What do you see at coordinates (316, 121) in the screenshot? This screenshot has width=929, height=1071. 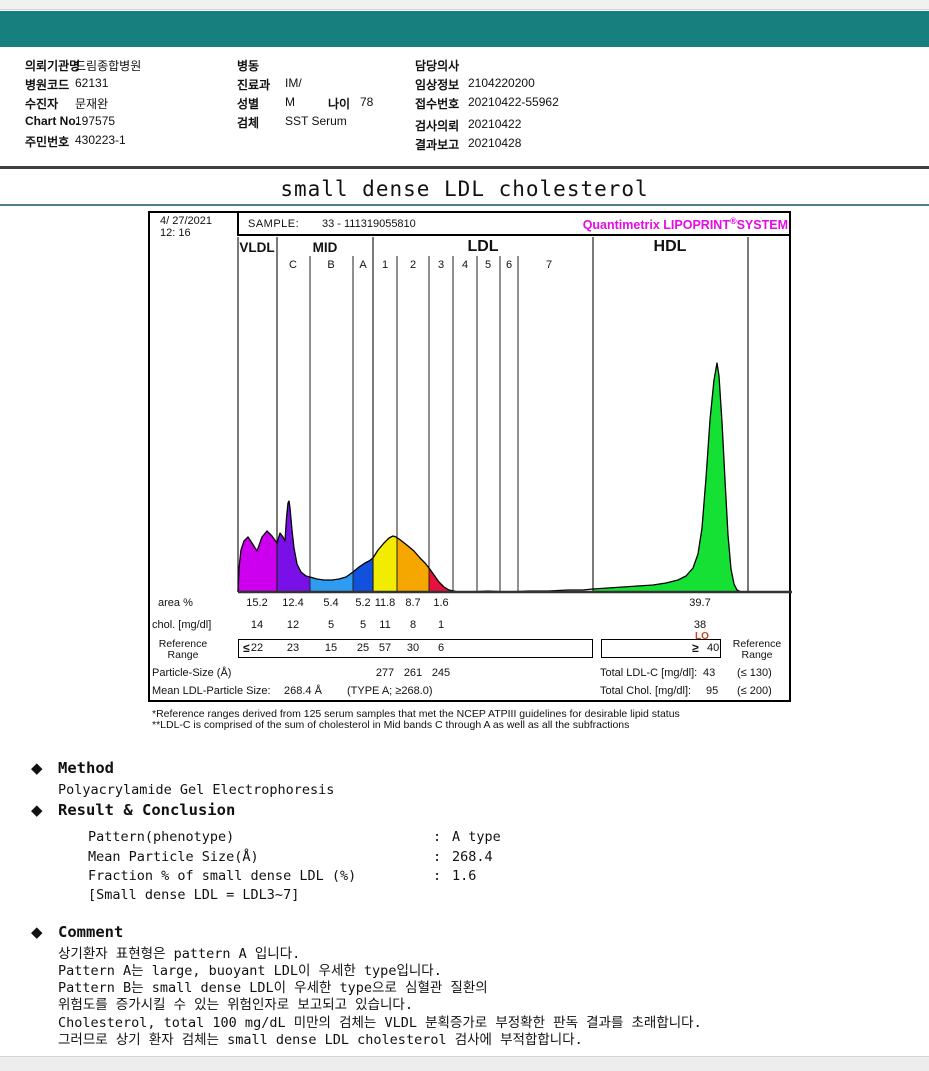 I see `info-value-specimen: SST Serum` at bounding box center [316, 121].